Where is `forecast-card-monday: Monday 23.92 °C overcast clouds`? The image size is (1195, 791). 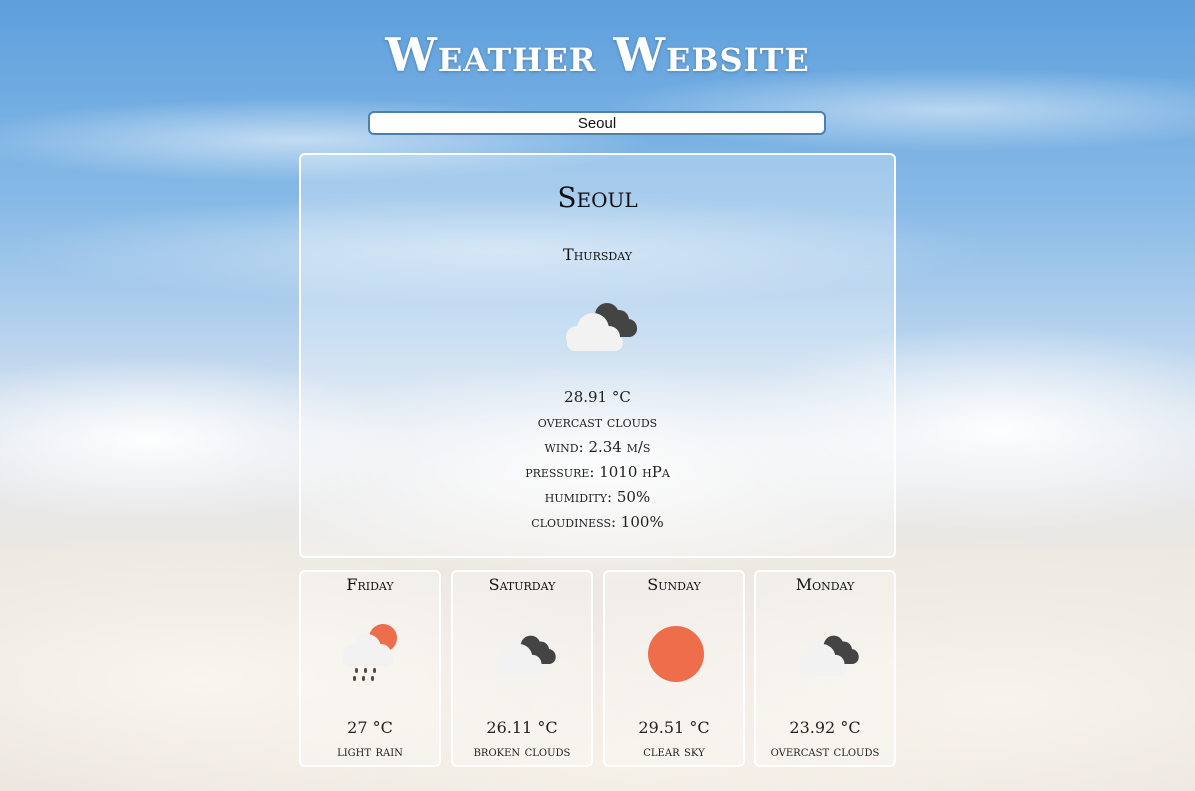
forecast-card-monday: Monday 23.92 °C overcast clouds is located at coordinates (825, 668).